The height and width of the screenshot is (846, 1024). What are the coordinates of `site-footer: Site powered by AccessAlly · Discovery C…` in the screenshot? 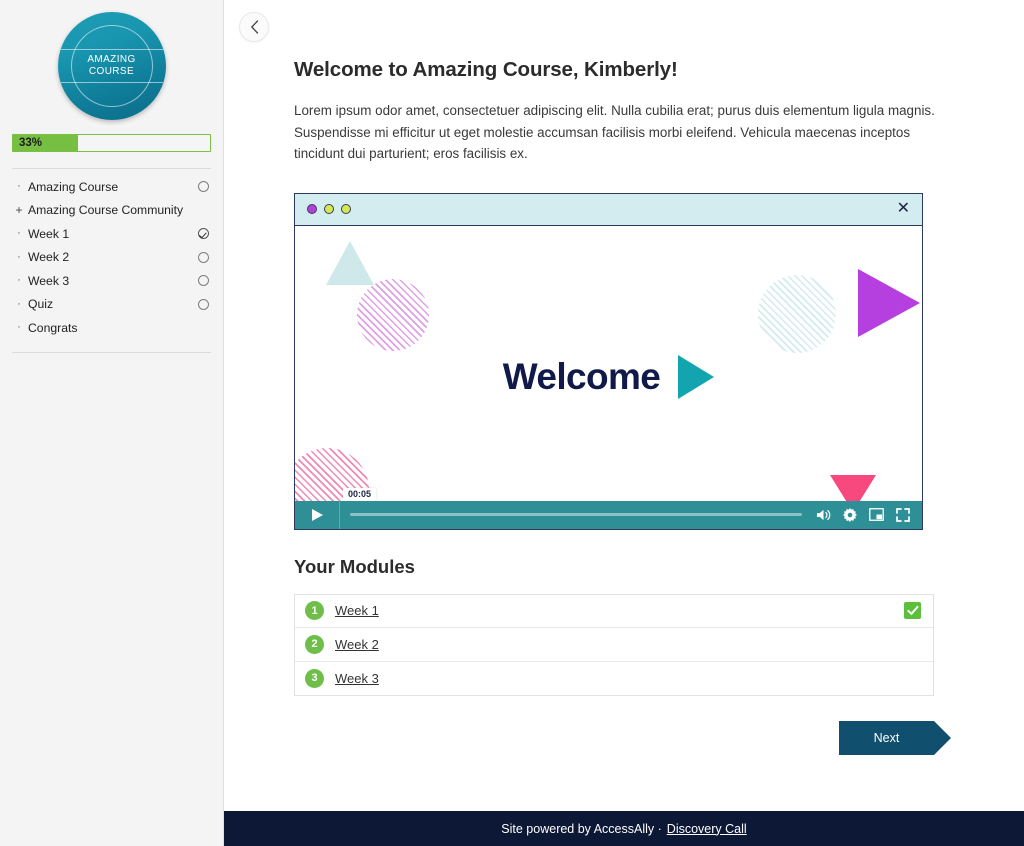 It's located at (624, 828).